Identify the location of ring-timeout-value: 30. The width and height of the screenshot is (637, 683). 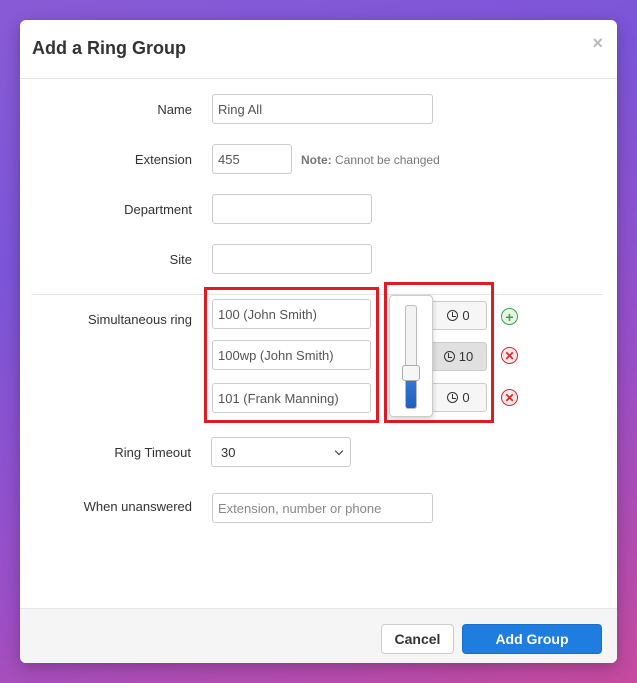
(228, 452).